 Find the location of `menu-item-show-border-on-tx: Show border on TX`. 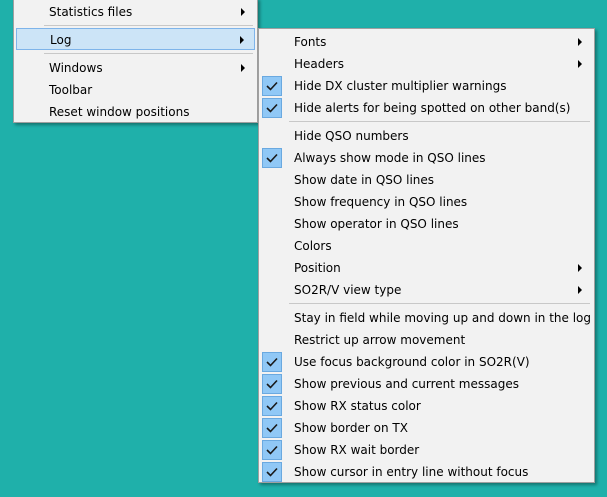

menu-item-show-border-on-tx: Show border on TX is located at coordinates (426, 428).